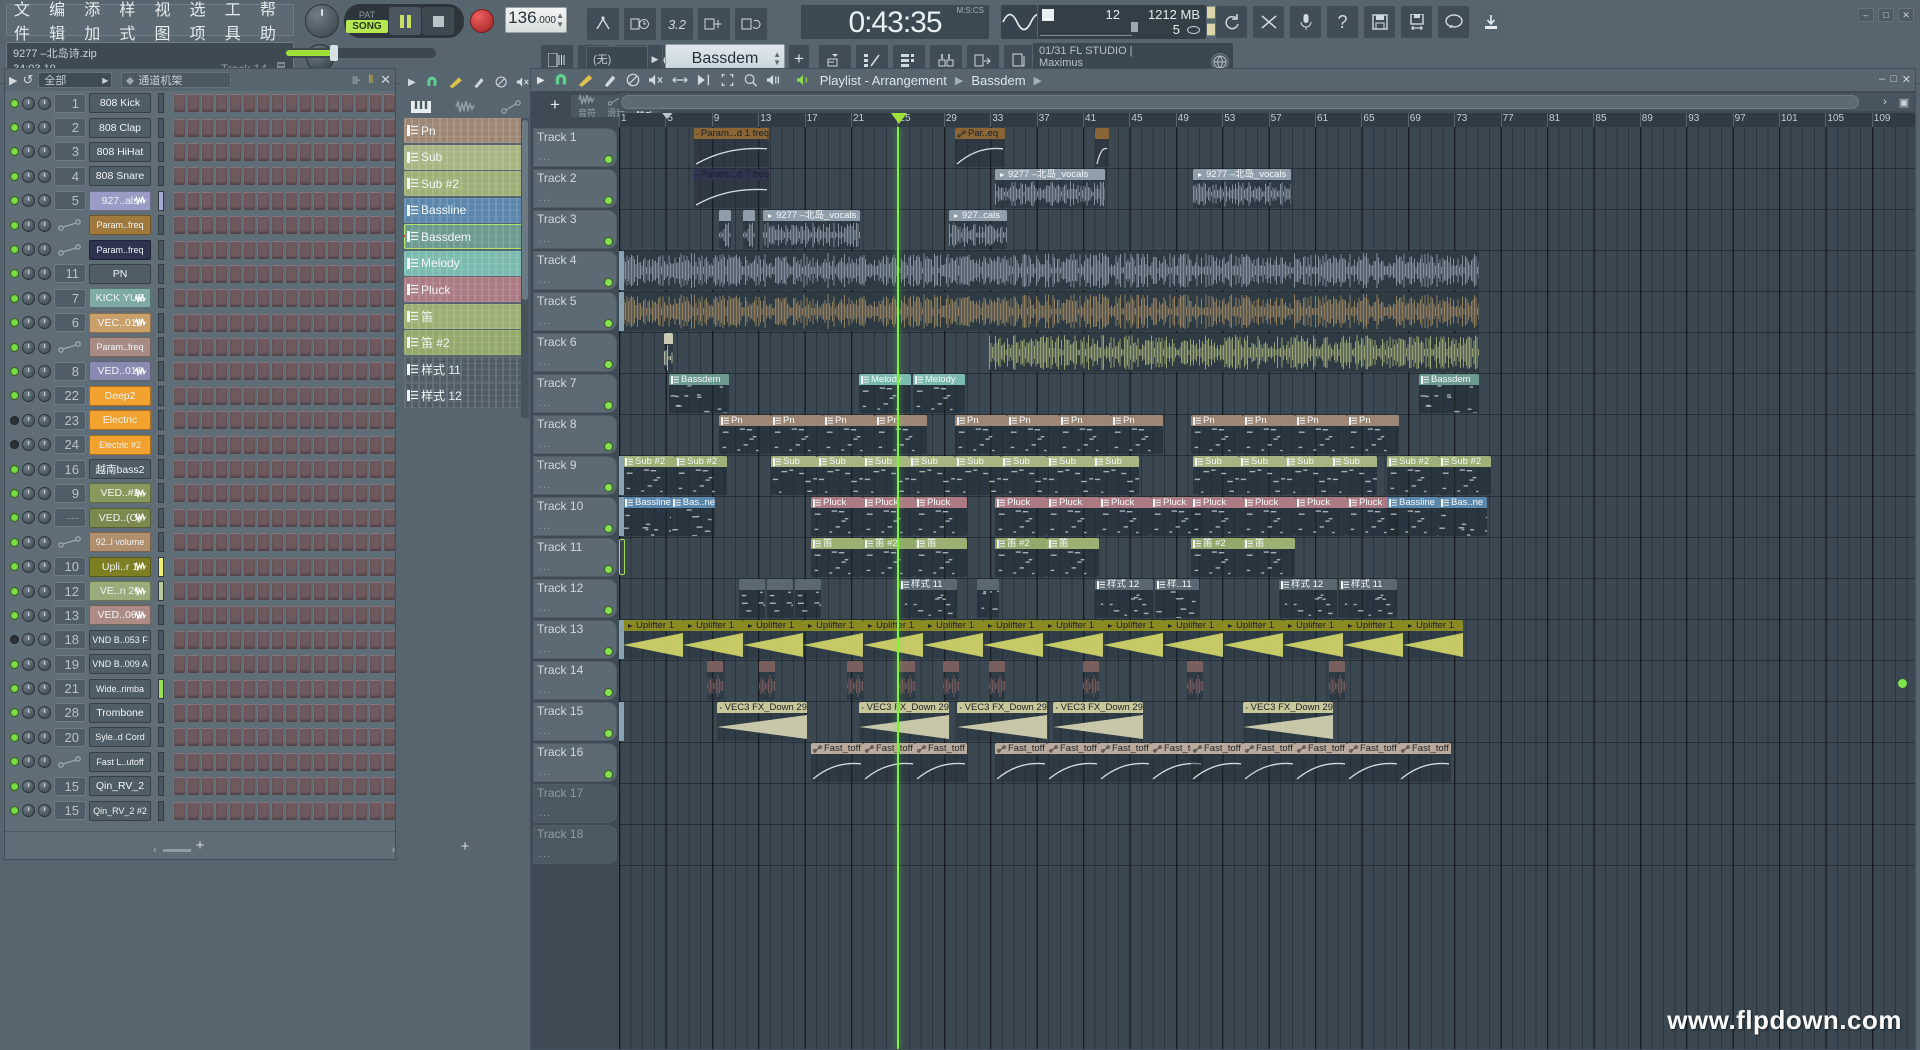 The height and width of the screenshot is (1050, 1920). I want to click on help-icon: ?, so click(1342, 22).